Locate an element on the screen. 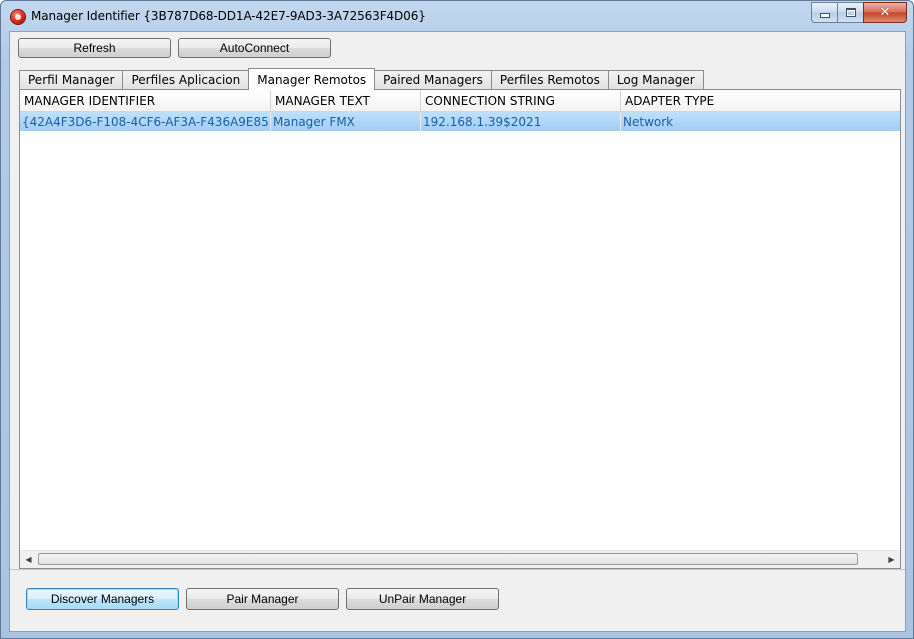  app-logo-icon is located at coordinates (18, 17).